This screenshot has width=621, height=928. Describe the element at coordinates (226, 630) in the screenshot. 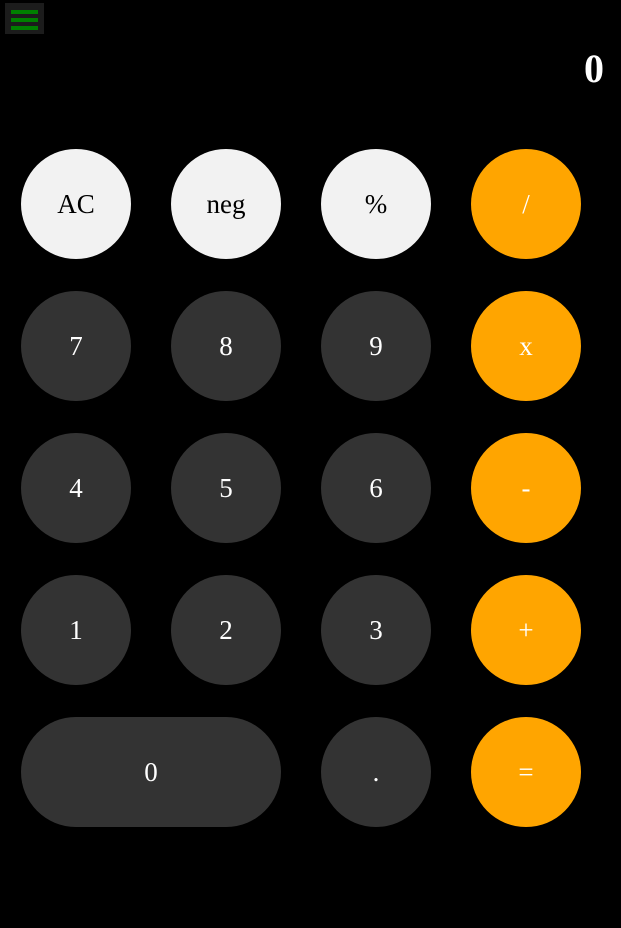

I see `digit-2-button: 2` at that location.